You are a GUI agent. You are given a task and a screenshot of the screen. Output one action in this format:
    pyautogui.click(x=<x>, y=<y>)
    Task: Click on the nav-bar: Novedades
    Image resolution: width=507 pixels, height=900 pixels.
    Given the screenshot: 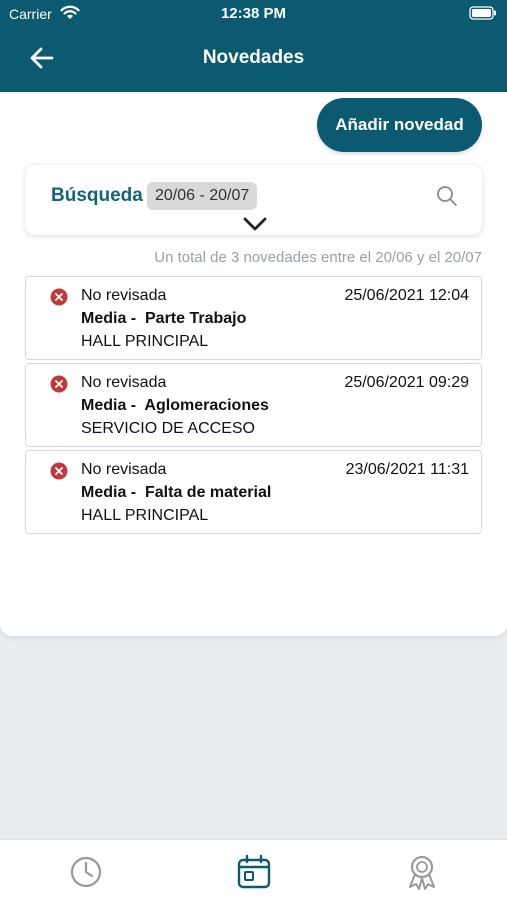 What is the action you would take?
    pyautogui.click(x=253, y=60)
    